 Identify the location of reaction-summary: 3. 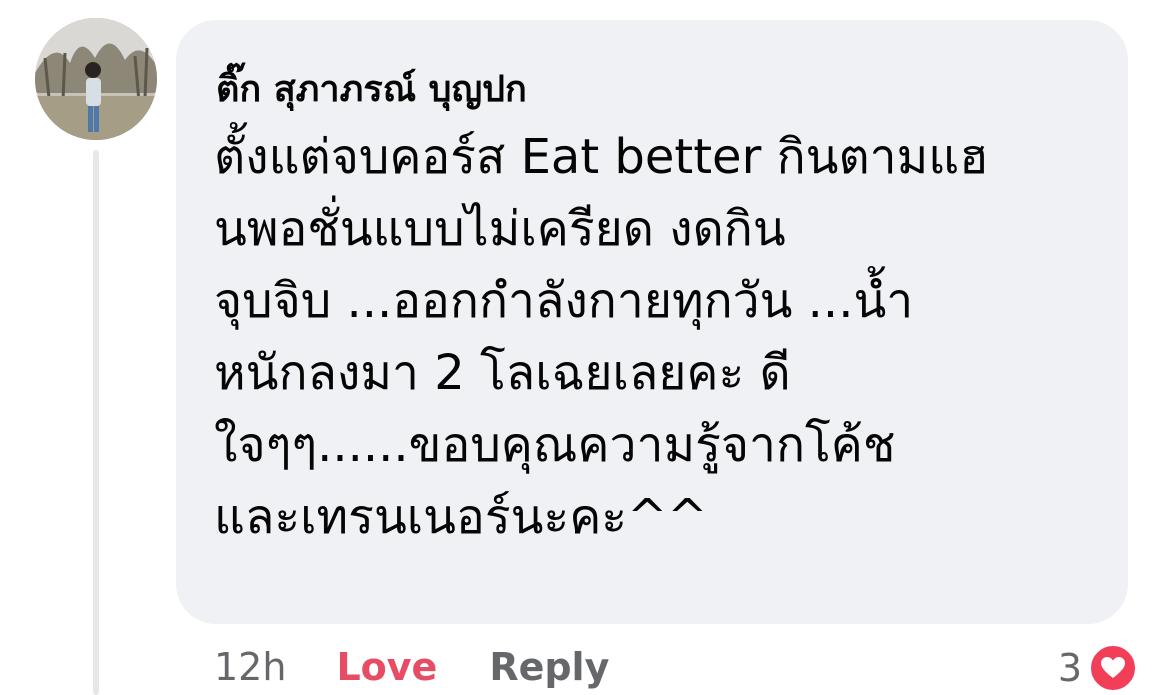
(1098, 667).